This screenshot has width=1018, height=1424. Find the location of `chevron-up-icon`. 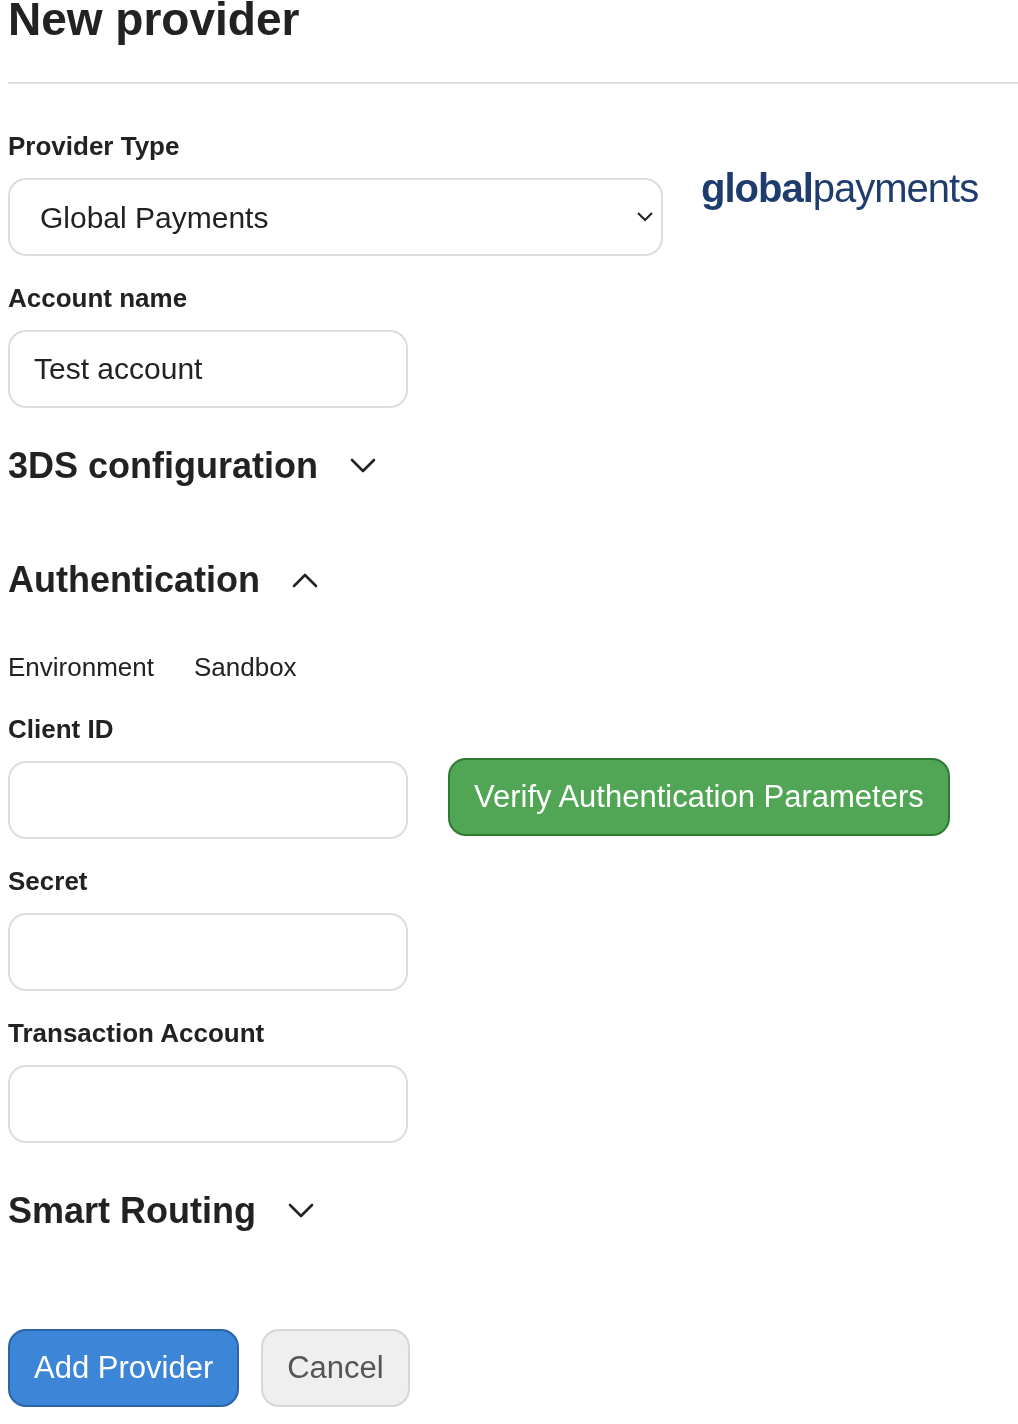

chevron-up-icon is located at coordinates (305, 580).